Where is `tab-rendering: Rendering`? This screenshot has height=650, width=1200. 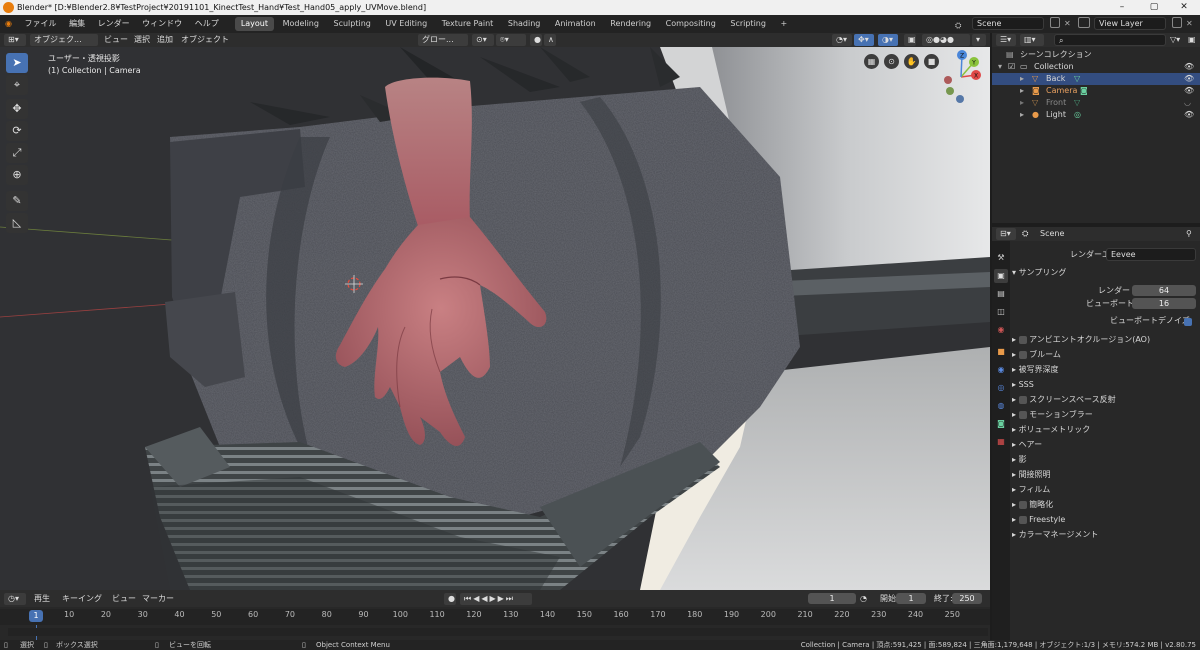
tab-rendering: Rendering is located at coordinates (630, 24).